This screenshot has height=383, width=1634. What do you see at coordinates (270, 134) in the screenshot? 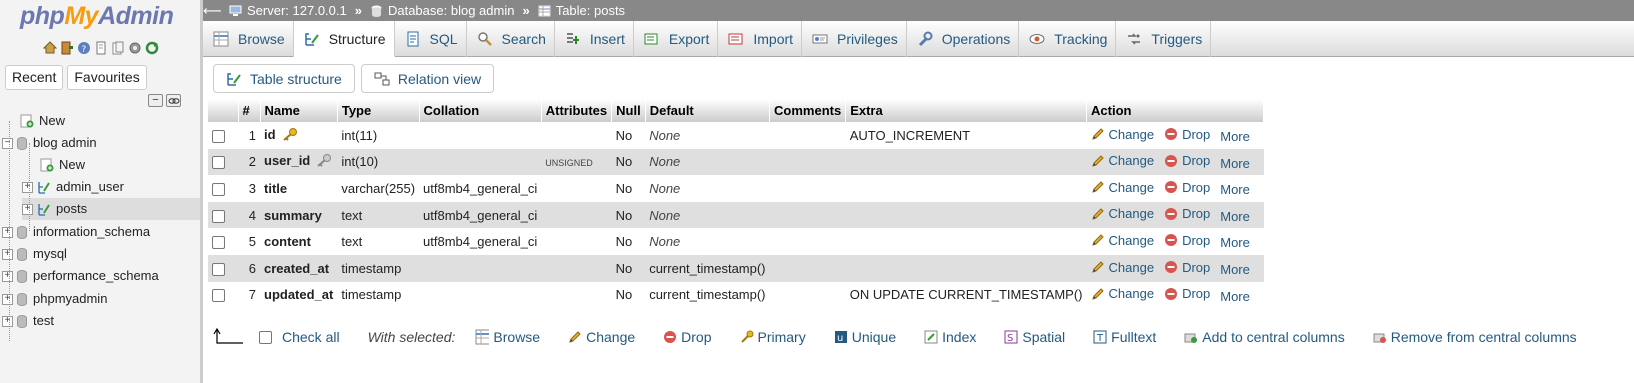
I see `column-name: id` at bounding box center [270, 134].